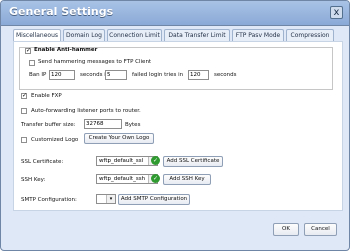  Describe the element at coordinates (225, 75) in the screenshot. I see `seconds-label: seconds` at that location.